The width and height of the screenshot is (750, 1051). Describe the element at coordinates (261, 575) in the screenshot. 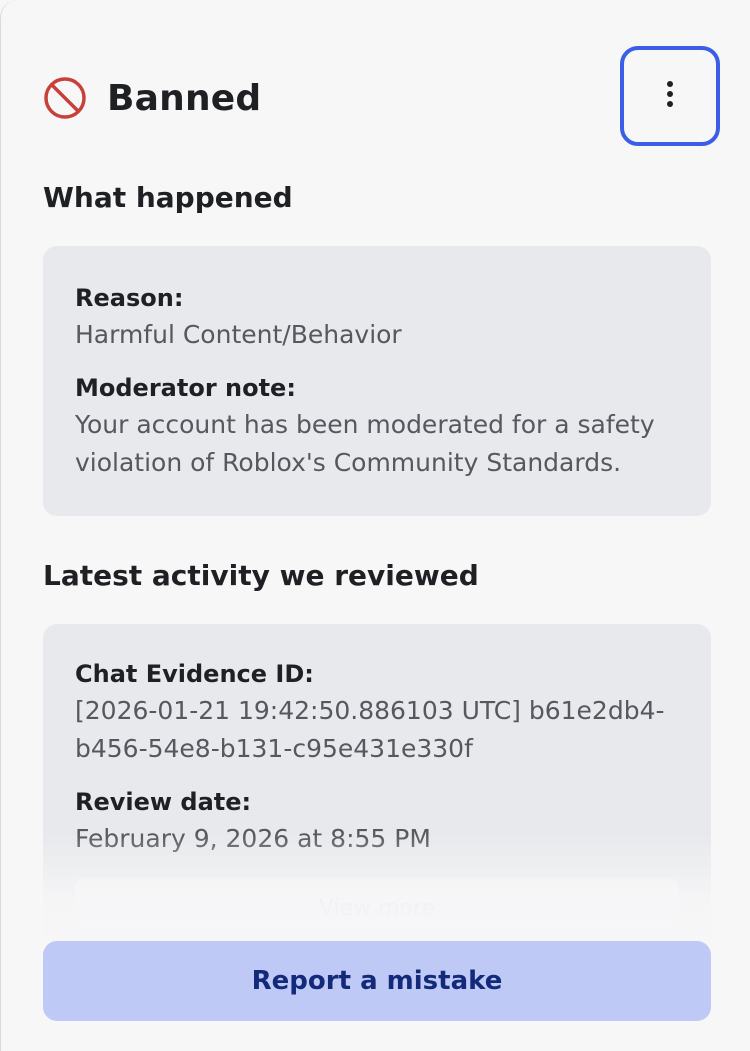

I see `latest-activity-heading: Latest activity we reviewed` at that location.